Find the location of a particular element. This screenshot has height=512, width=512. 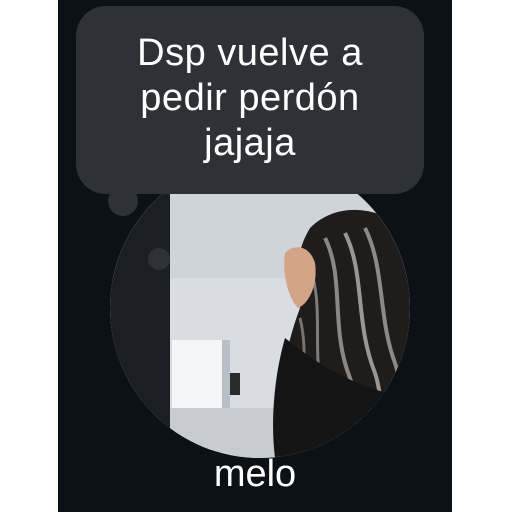

username-label: melo is located at coordinates (255, 474).